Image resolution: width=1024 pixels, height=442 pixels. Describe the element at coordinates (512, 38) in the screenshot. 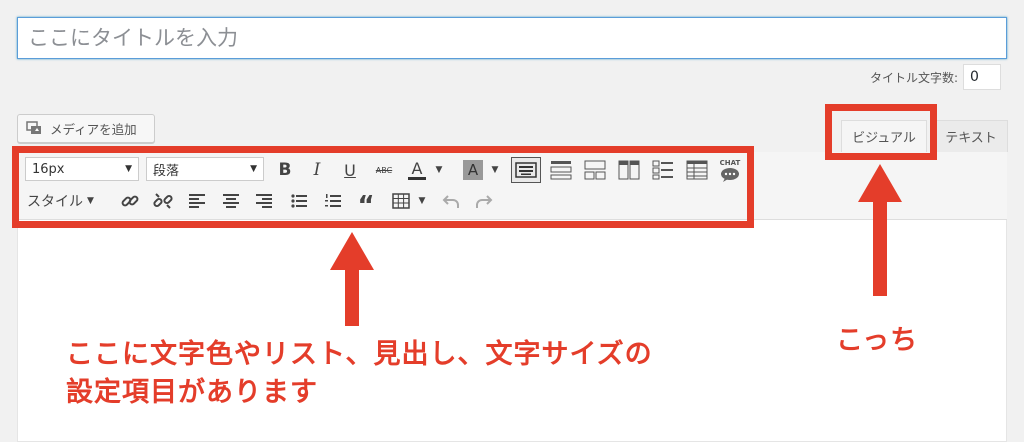

I see `post-title-input` at that location.